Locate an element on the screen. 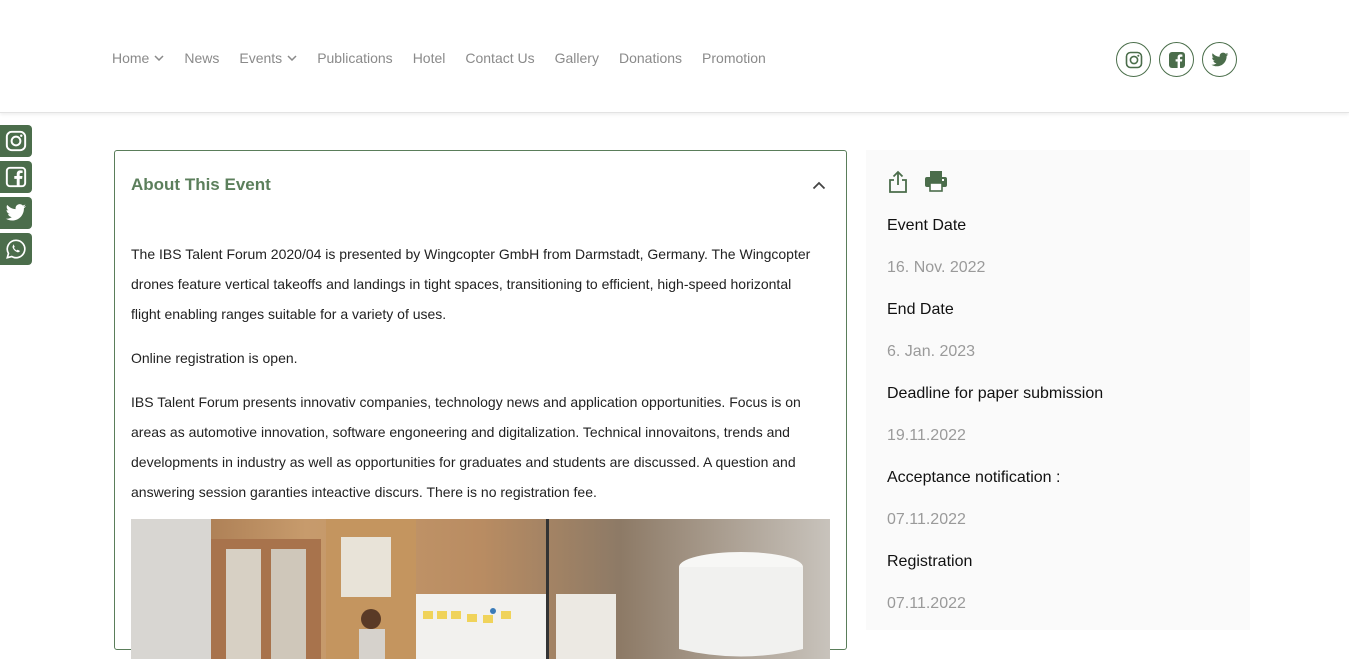 The width and height of the screenshot is (1349, 659). twitter-link is located at coordinates (1219, 59).